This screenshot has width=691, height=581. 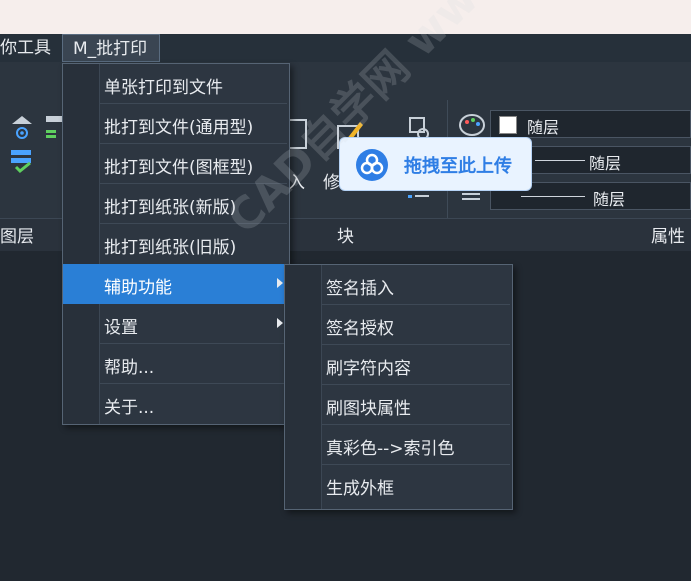 I want to click on menu-item-label: 批打到纸张(新版), so click(x=170, y=208).